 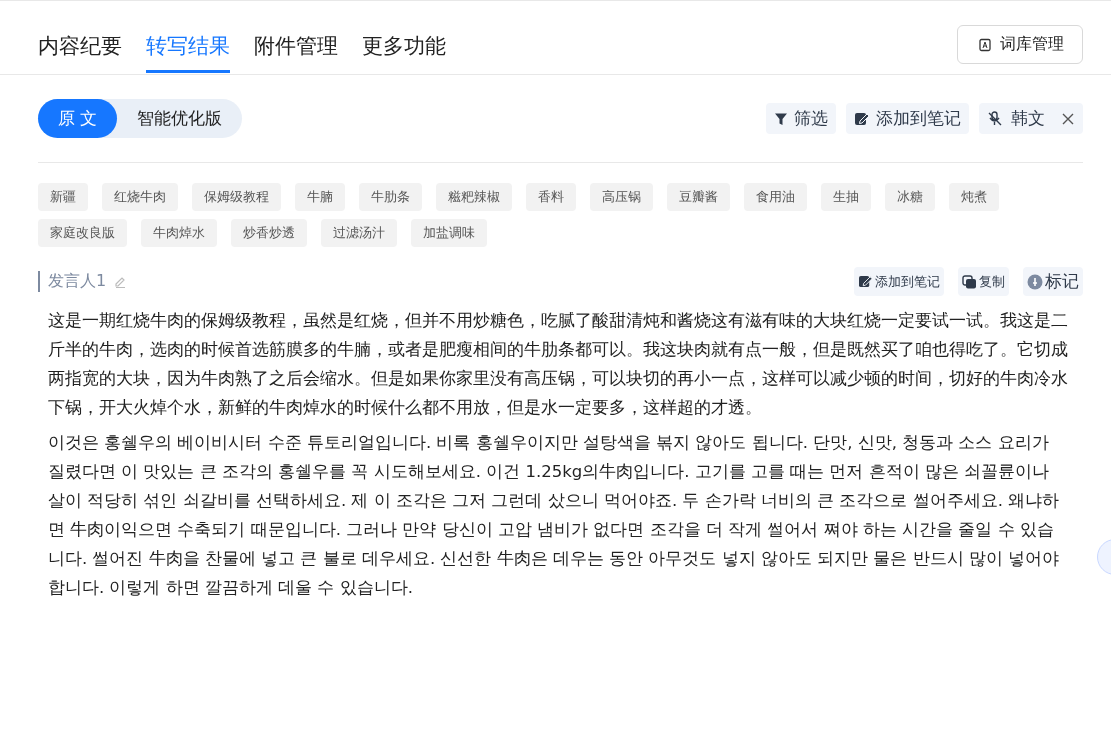 What do you see at coordinates (359, 233) in the screenshot?
I see `keyword-tag: 过滤汤汁` at bounding box center [359, 233].